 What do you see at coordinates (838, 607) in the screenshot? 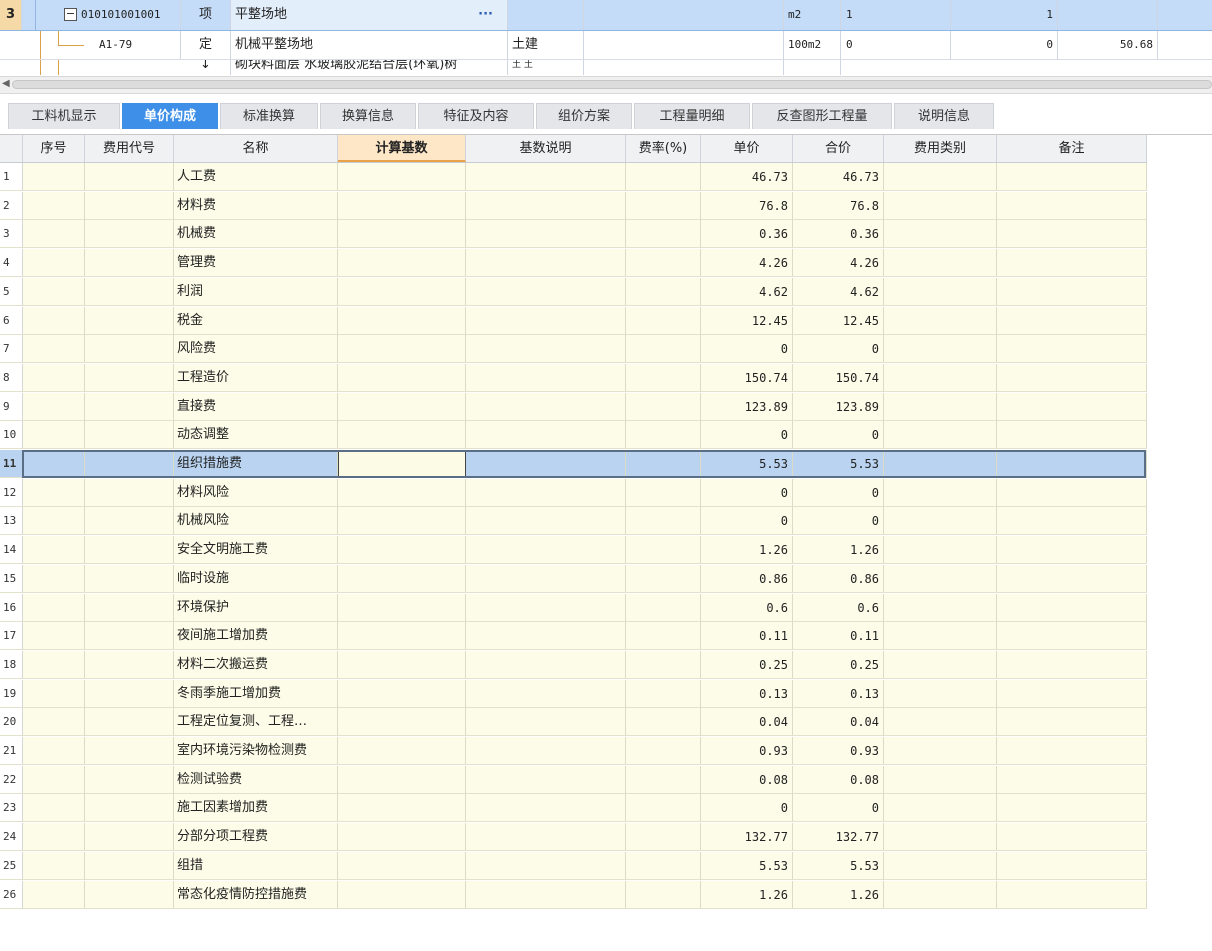
I see `total-cell: 0.6` at bounding box center [838, 607].